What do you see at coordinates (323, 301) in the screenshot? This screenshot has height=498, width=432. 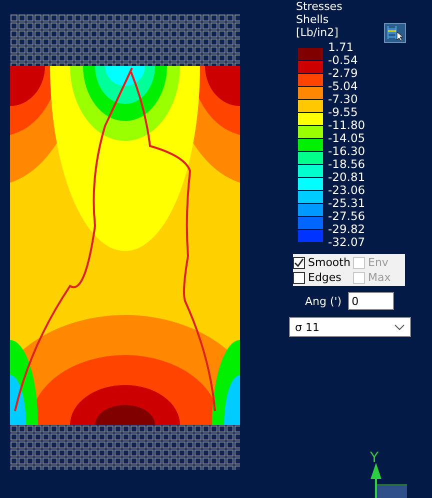 I see `angle-label: Ang (')` at bounding box center [323, 301].